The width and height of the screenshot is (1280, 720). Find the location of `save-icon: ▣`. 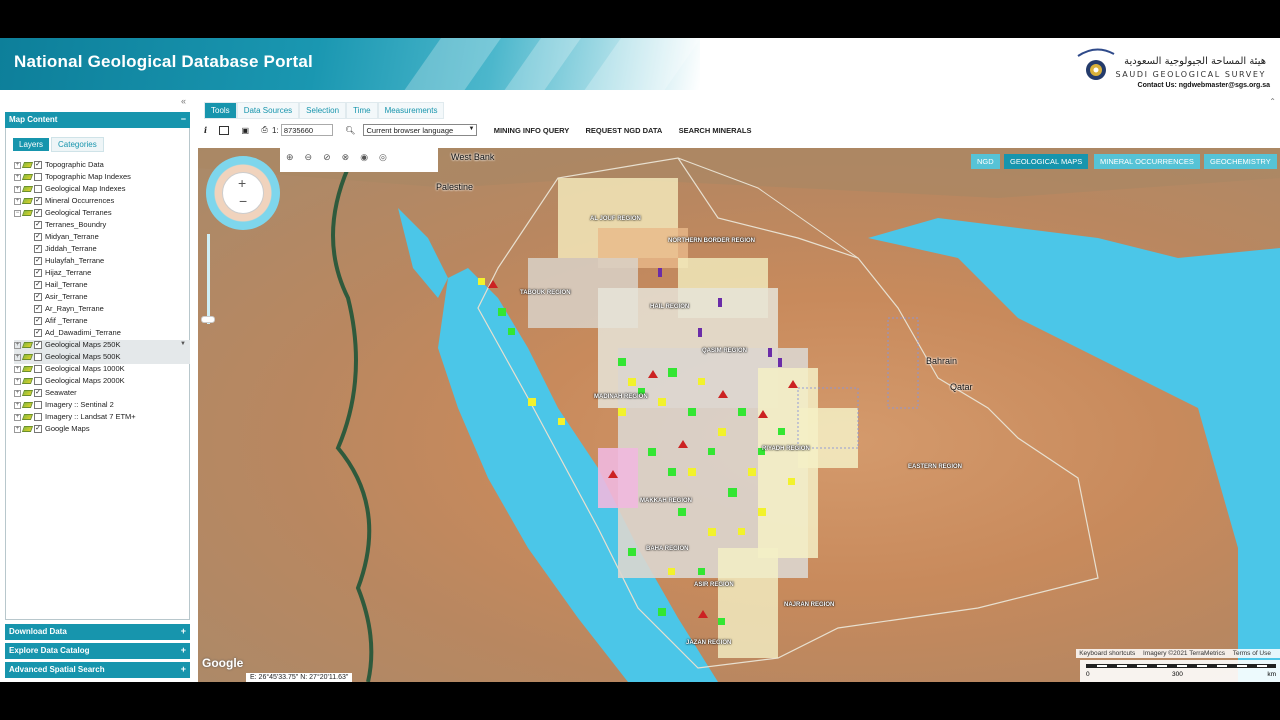

save-icon: ▣ is located at coordinates (246, 130).